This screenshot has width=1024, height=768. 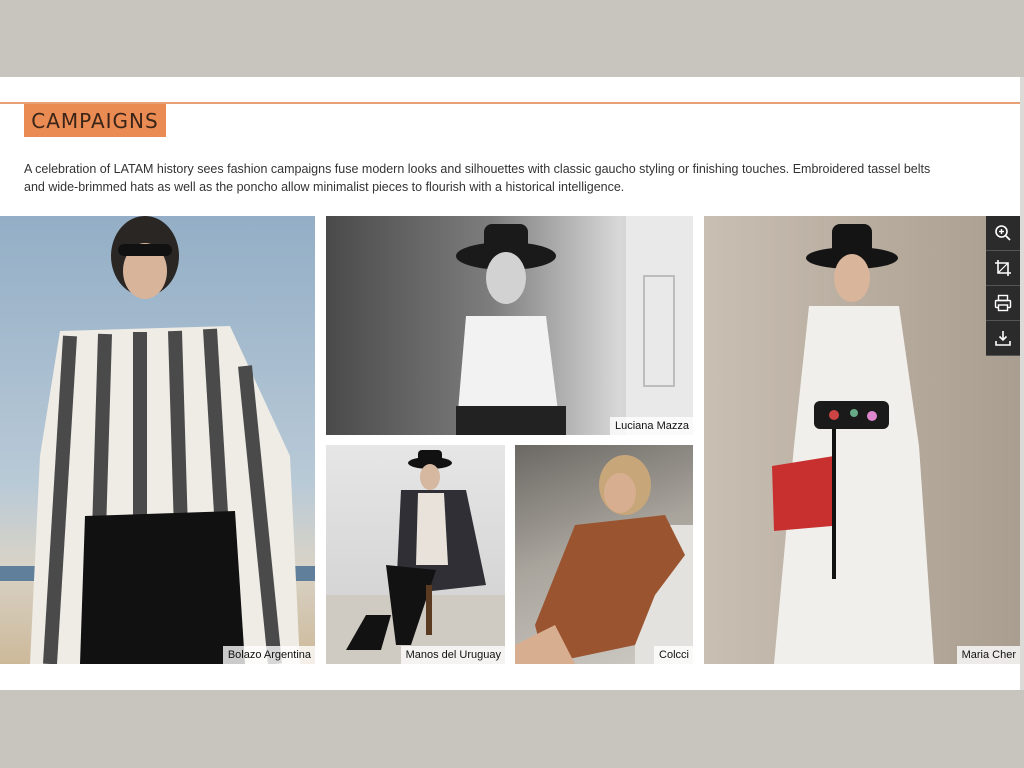 I want to click on campaign-photo-manos-del-uruguay: Manos del Uruguay, so click(x=415, y=554).